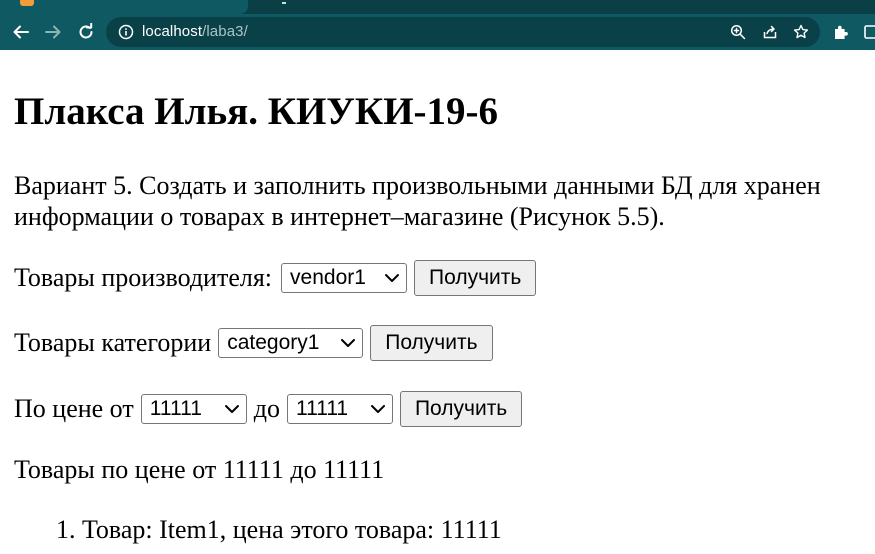 The image size is (875, 554). Describe the element at coordinates (463, 32) in the screenshot. I see `address-bar: localhost/laba3/` at that location.